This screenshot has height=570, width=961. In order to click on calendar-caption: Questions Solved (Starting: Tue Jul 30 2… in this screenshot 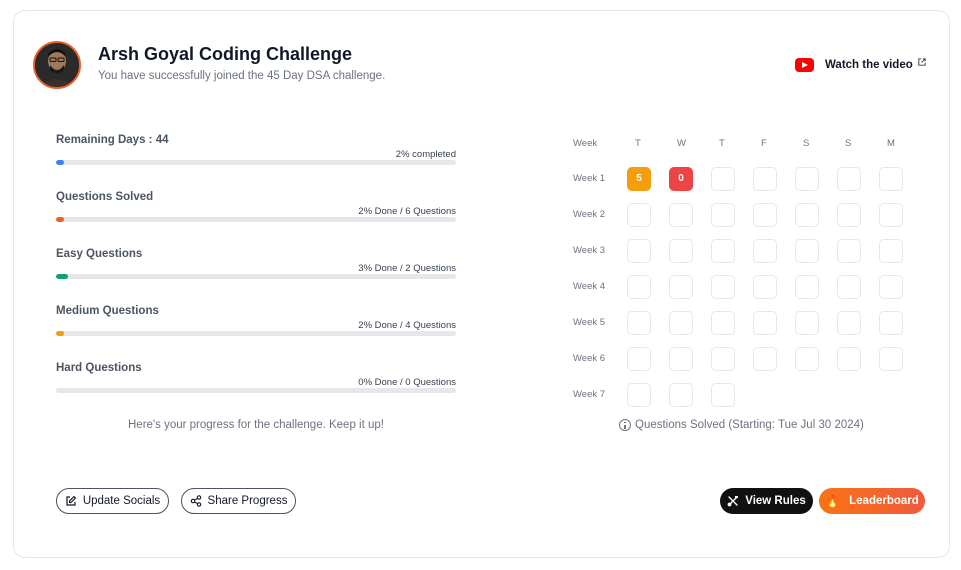, I will do `click(741, 425)`.